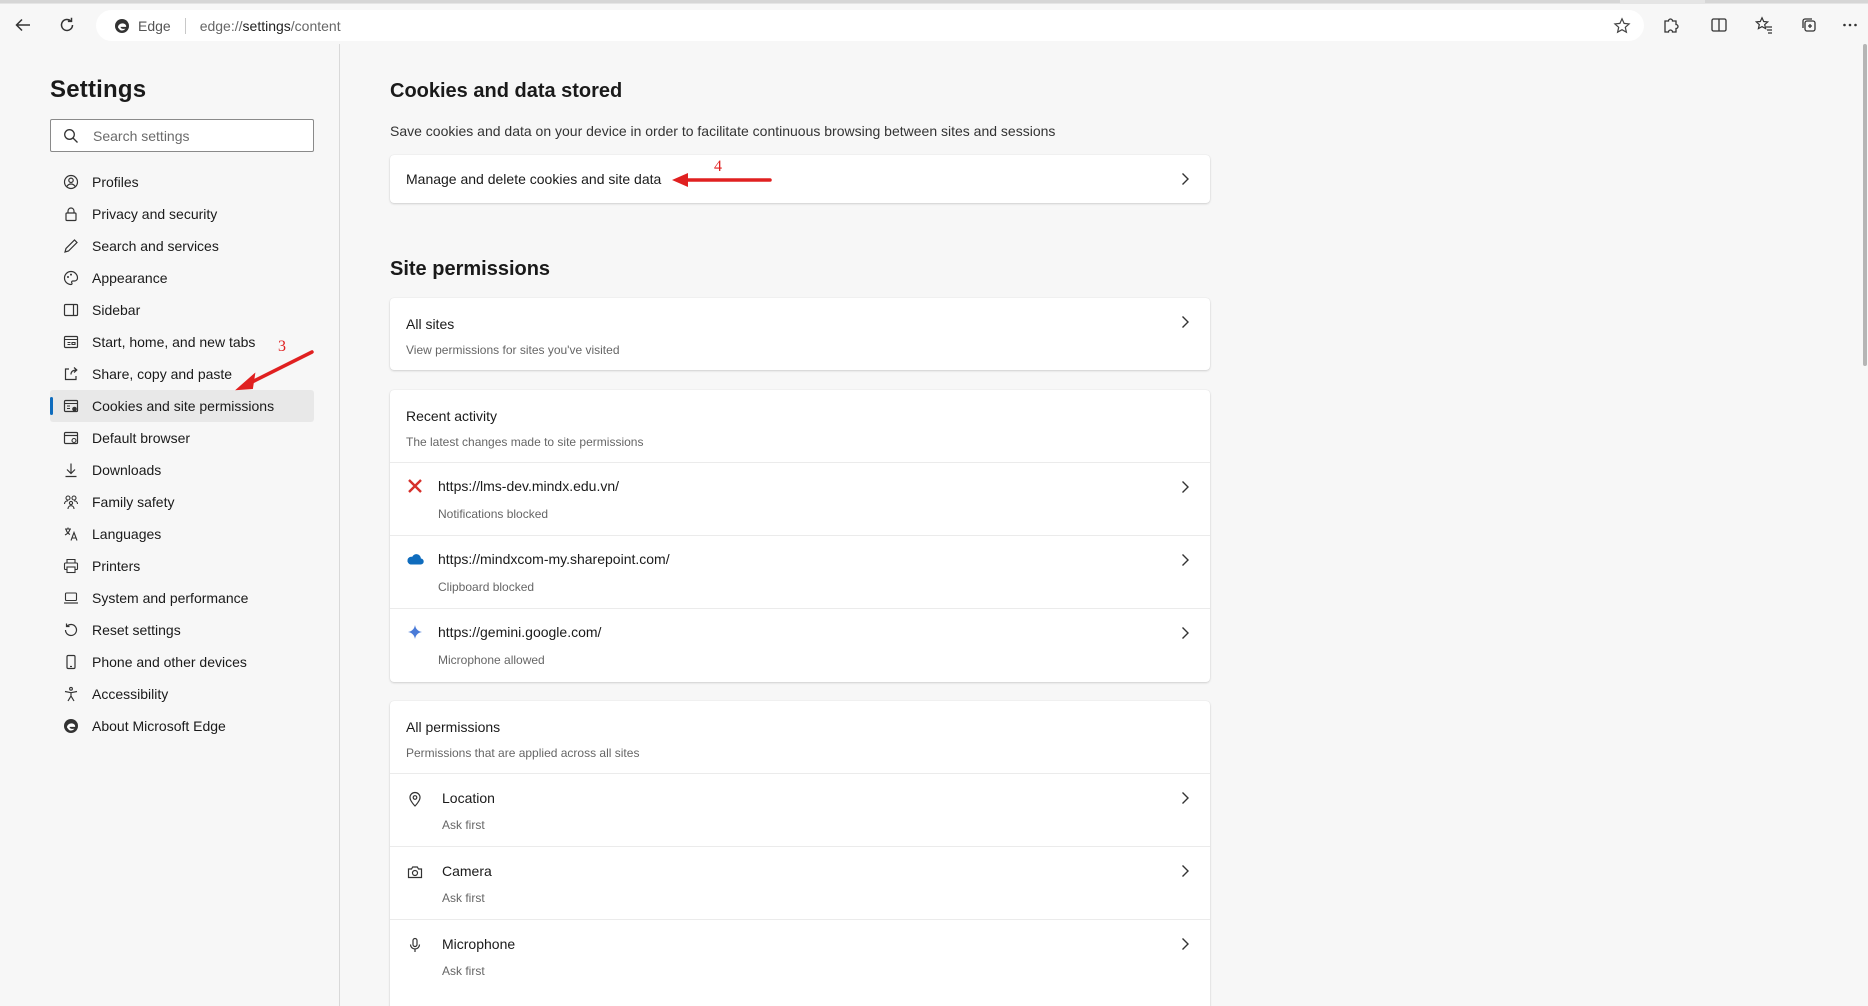 This screenshot has height=1006, width=1868. Describe the element at coordinates (534, 179) in the screenshot. I see `manage-cookies-label: Manage and delete cookies and site data` at that location.